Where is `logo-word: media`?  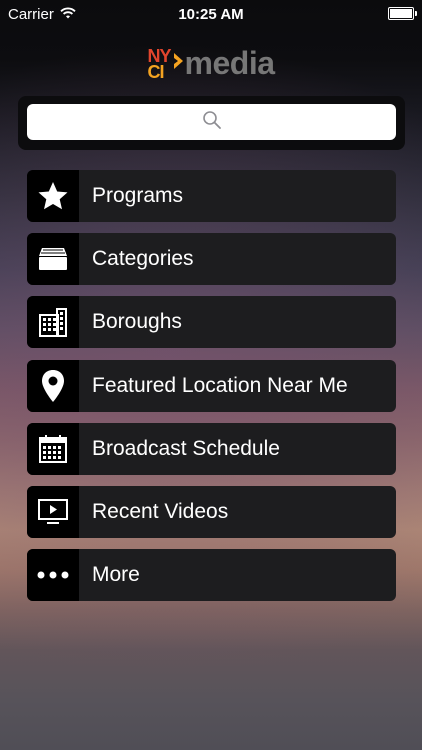
logo-word: media is located at coordinates (229, 63).